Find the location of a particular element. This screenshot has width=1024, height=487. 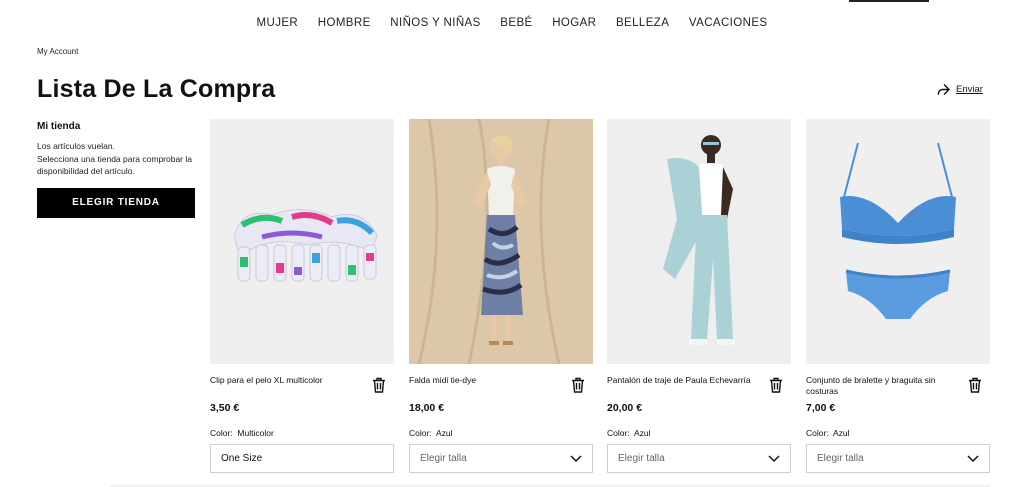

product-name: Clip para el pelo XL multicolor is located at coordinates (285, 387).